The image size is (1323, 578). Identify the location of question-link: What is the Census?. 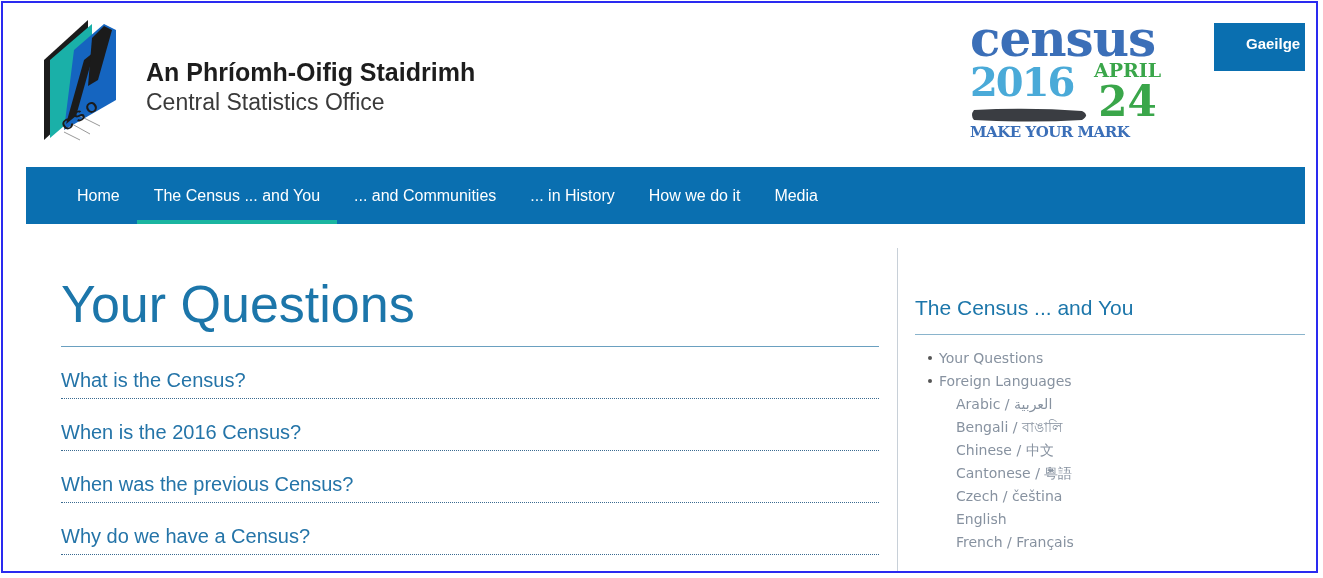
(153, 380).